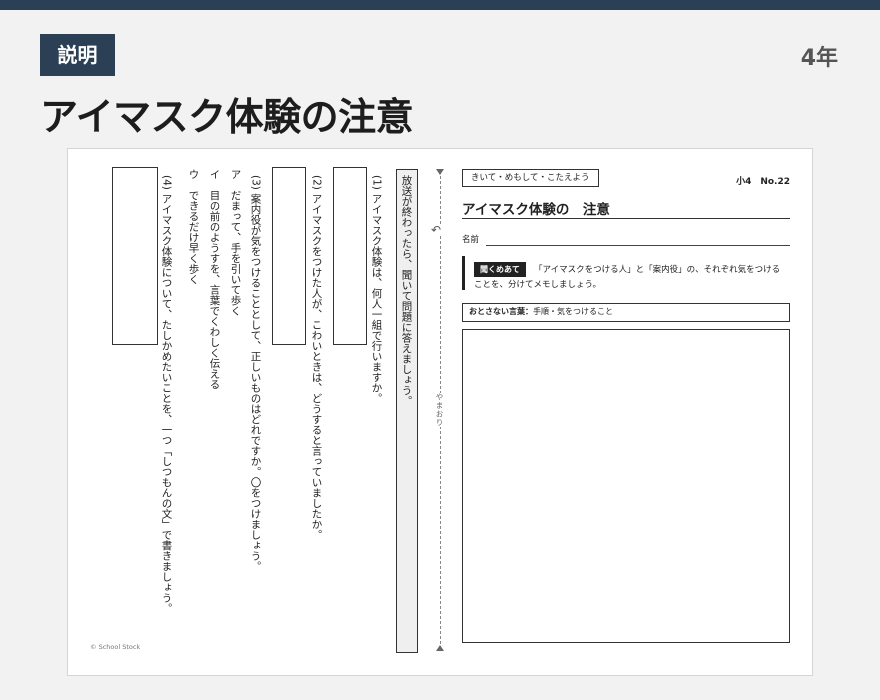  What do you see at coordinates (289, 256) in the screenshot?
I see `answer-box-q2` at bounding box center [289, 256].